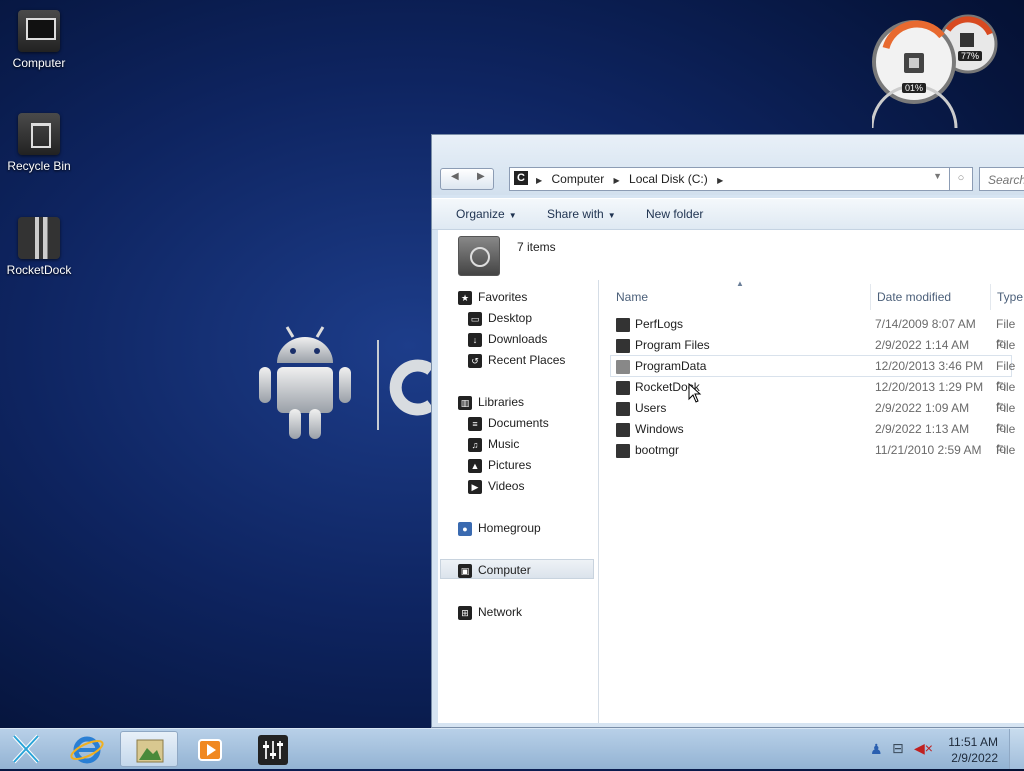 The image size is (1024, 771). I want to click on start-icon, so click(26, 749).